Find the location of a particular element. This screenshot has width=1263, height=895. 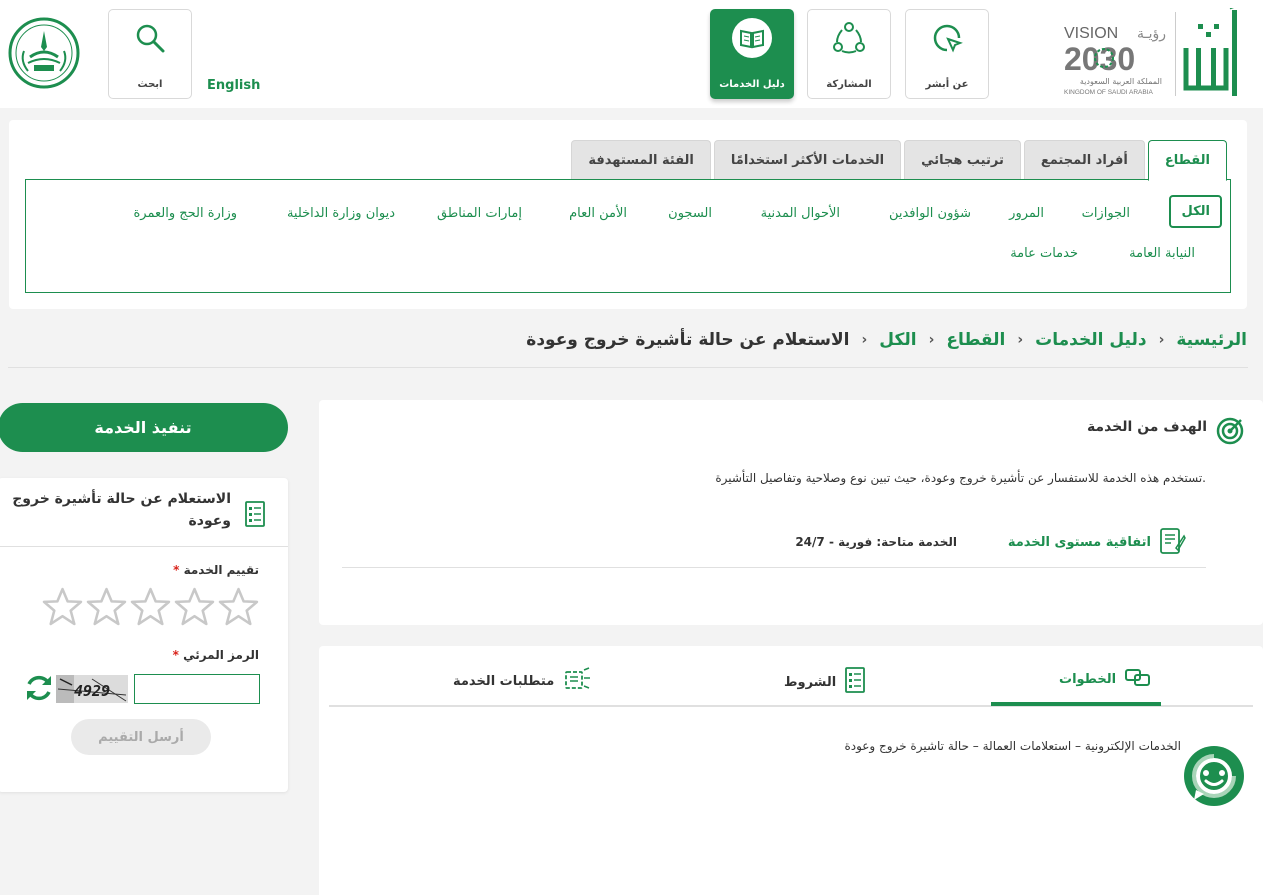

tab-sector: القطاع is located at coordinates (1187, 160).